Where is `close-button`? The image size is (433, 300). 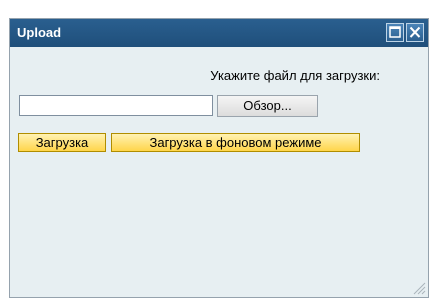 close-button is located at coordinates (415, 32).